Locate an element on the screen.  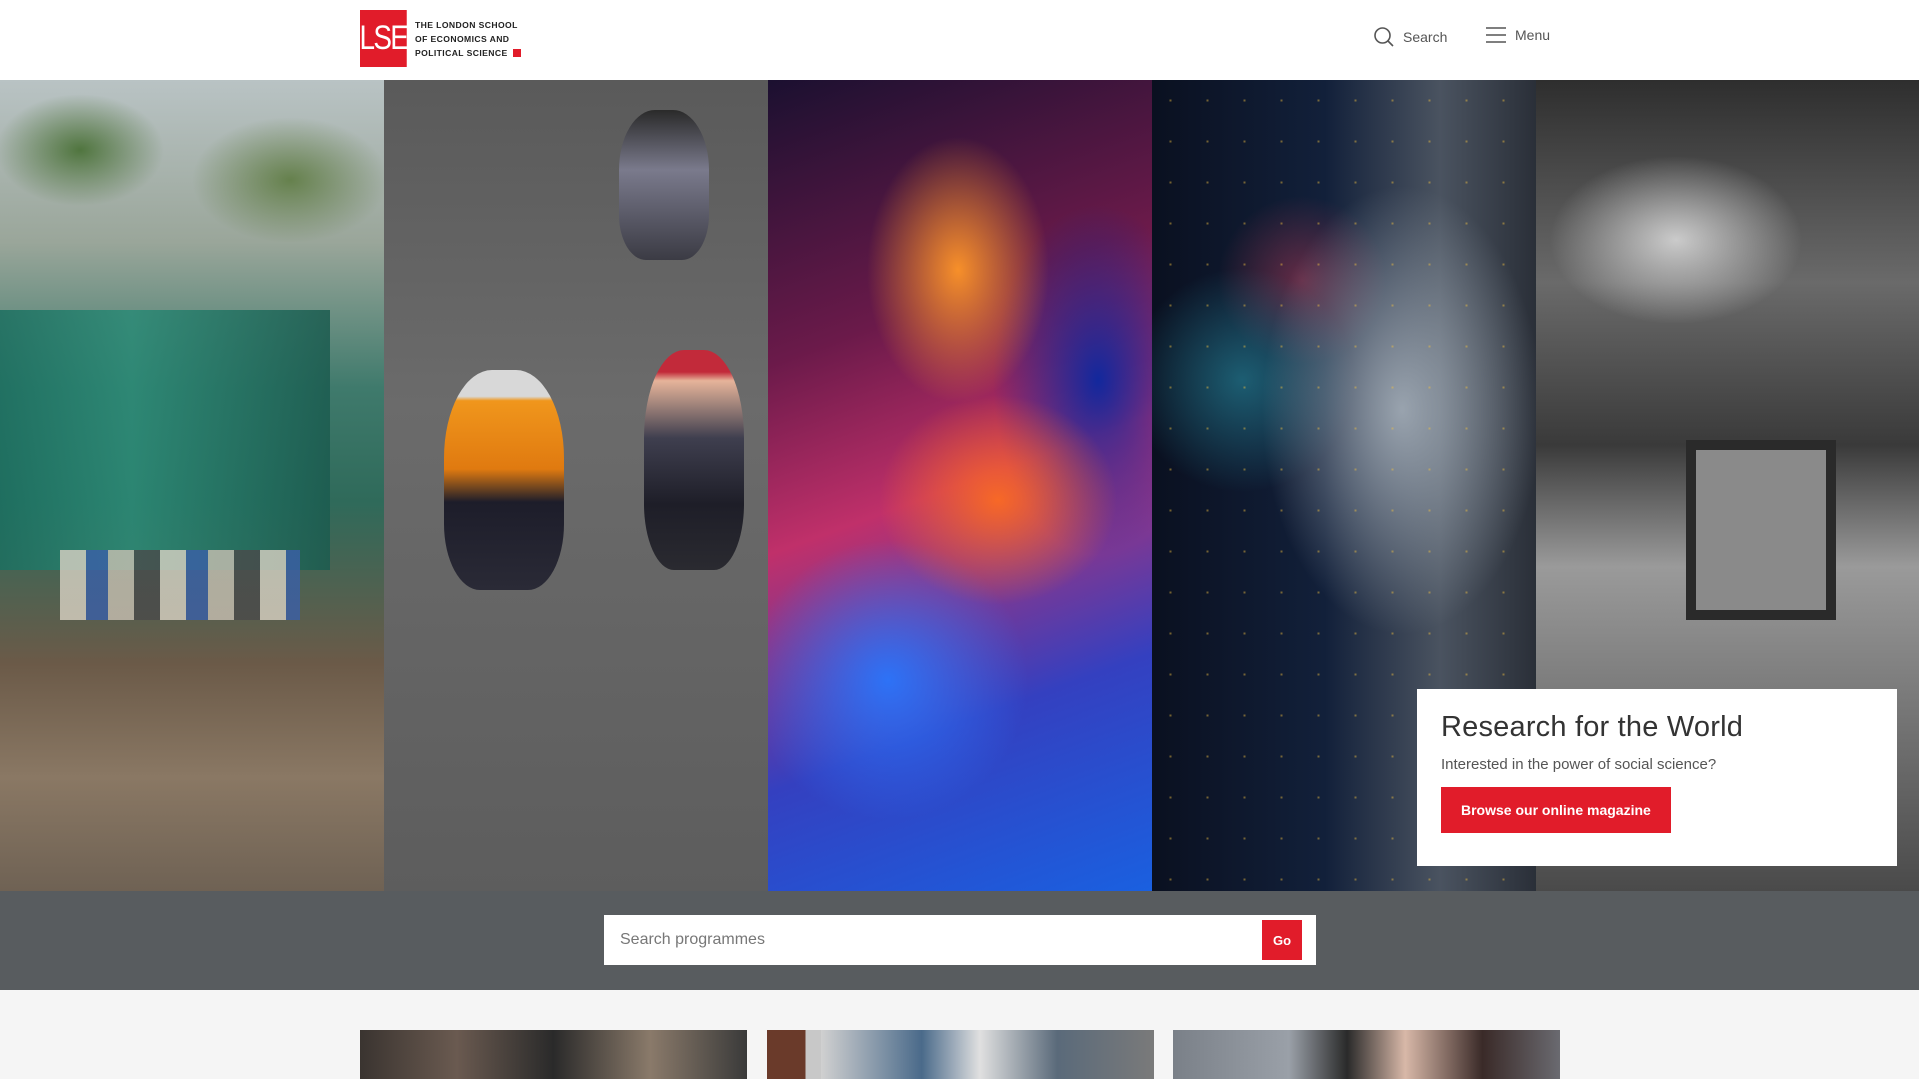
header-search-button: Search is located at coordinates (1410, 37).